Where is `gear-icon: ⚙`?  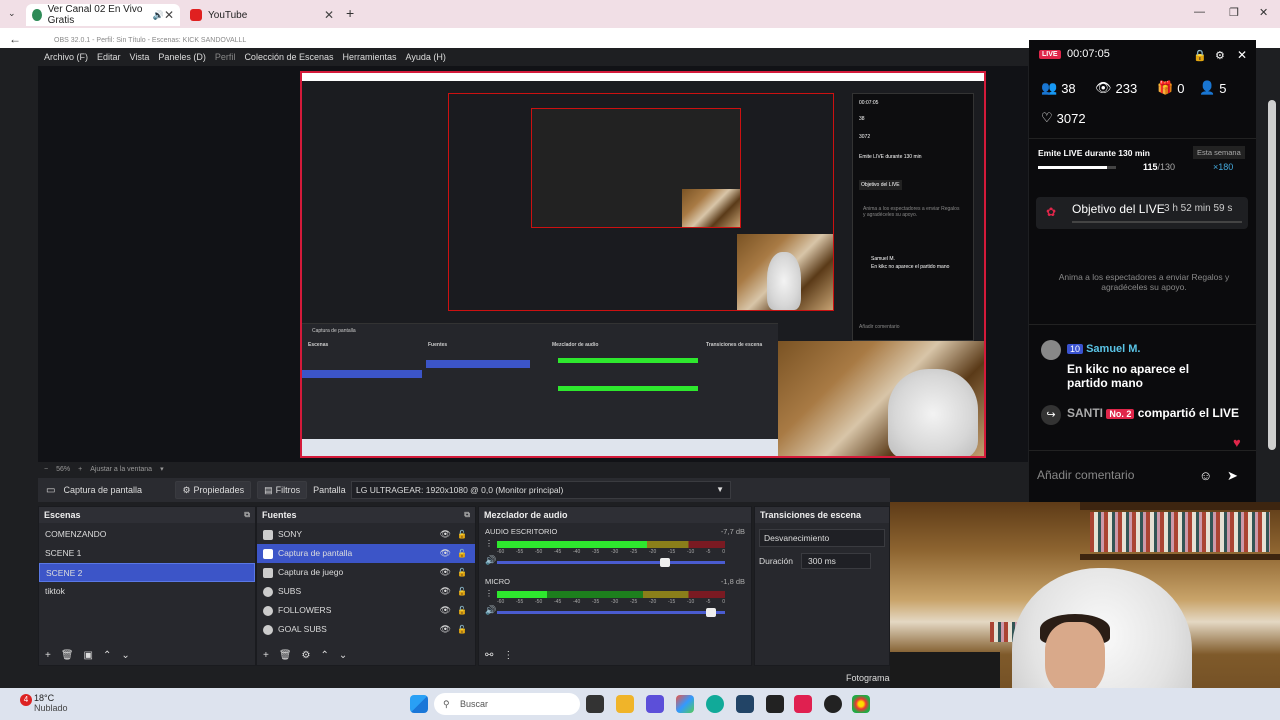
gear-icon: ⚙ is located at coordinates (306, 655).